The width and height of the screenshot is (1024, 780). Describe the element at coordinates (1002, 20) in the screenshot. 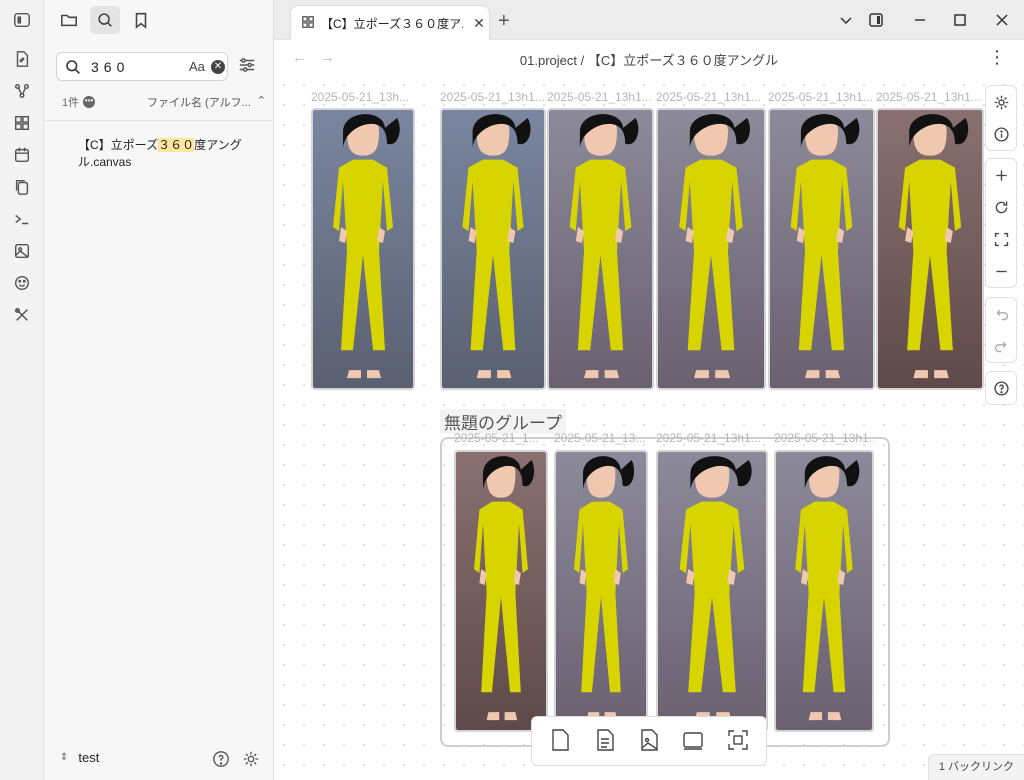

I see `close-window-icon` at that location.